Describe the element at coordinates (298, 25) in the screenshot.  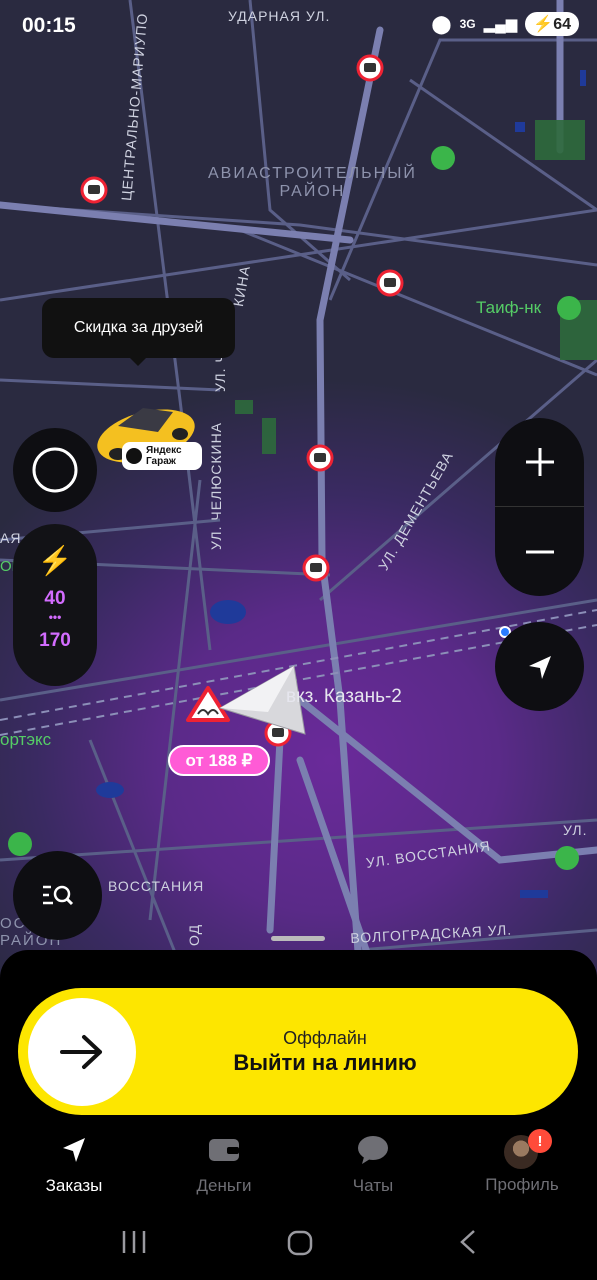
I see `status-bar: 00:15 ⬤ 3G ▂▄▆ ⚡64` at that location.